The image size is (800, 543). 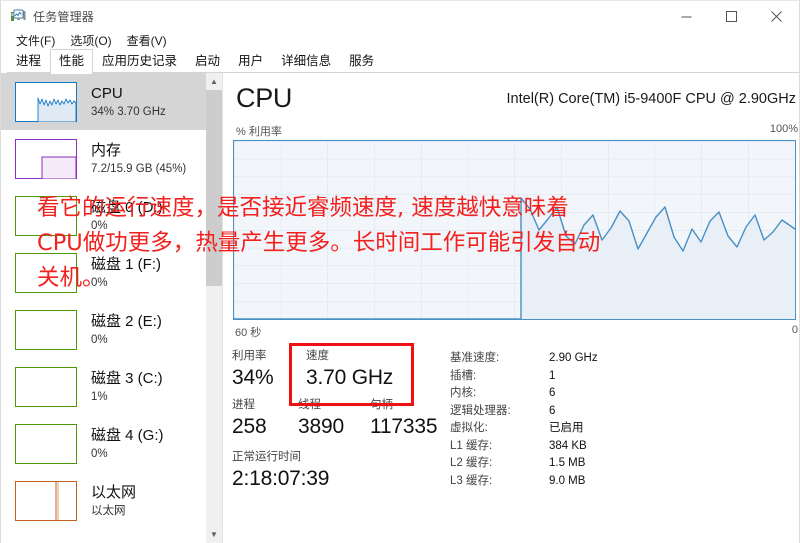 I want to click on task-manager-icon, so click(x=18, y=16).